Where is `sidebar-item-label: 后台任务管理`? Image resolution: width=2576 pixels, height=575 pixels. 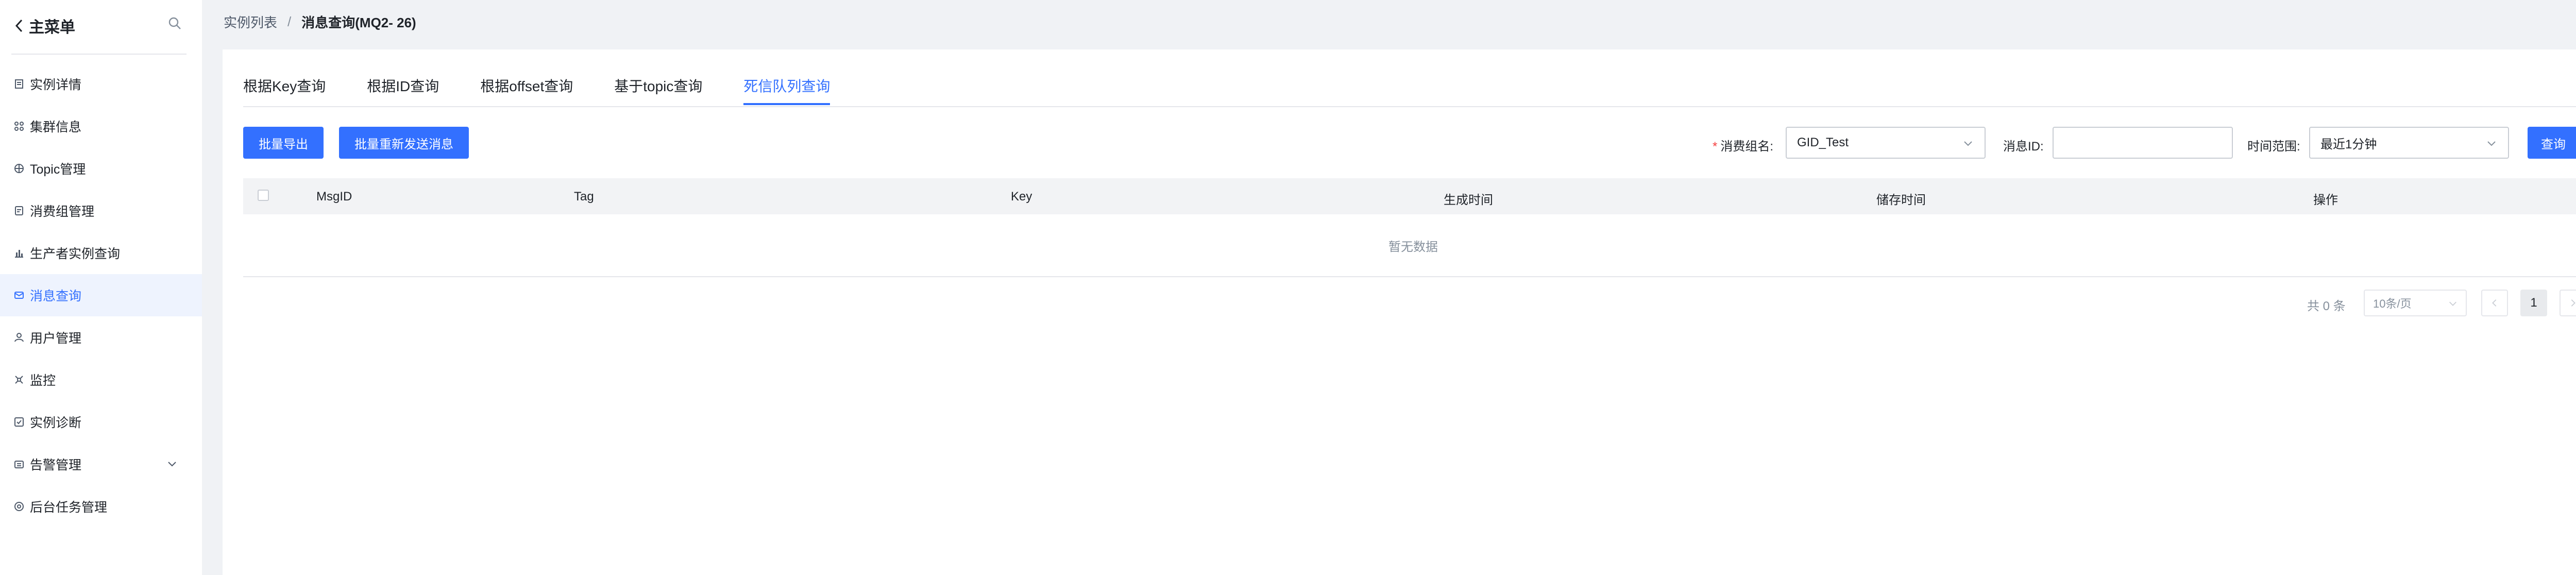 sidebar-item-label: 后台任务管理 is located at coordinates (69, 507).